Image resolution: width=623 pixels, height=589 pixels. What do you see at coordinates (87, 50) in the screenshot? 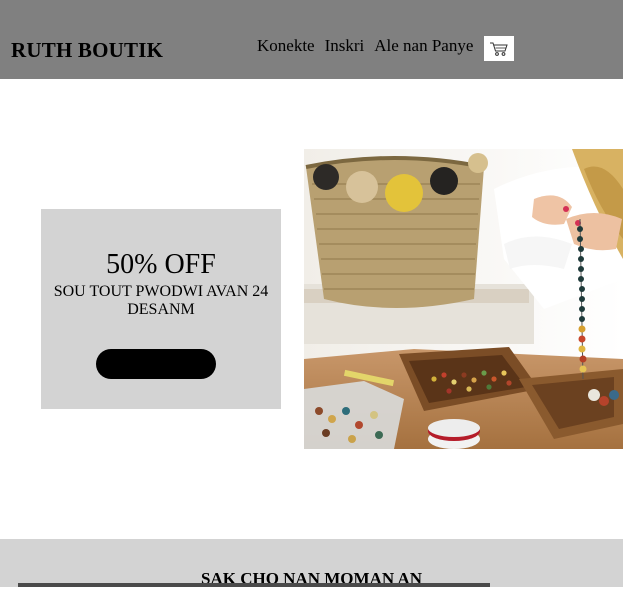
I see `brand-logo: RUTH BOUTIK` at bounding box center [87, 50].